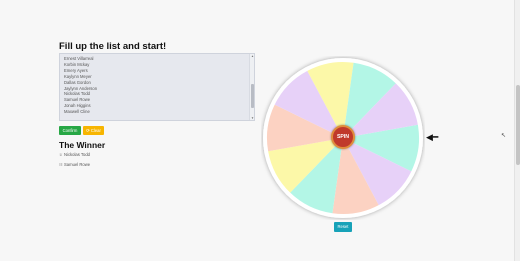 Image resolution: width=520 pixels, height=261 pixels. I want to click on confirm-button: Confirm, so click(70, 130).